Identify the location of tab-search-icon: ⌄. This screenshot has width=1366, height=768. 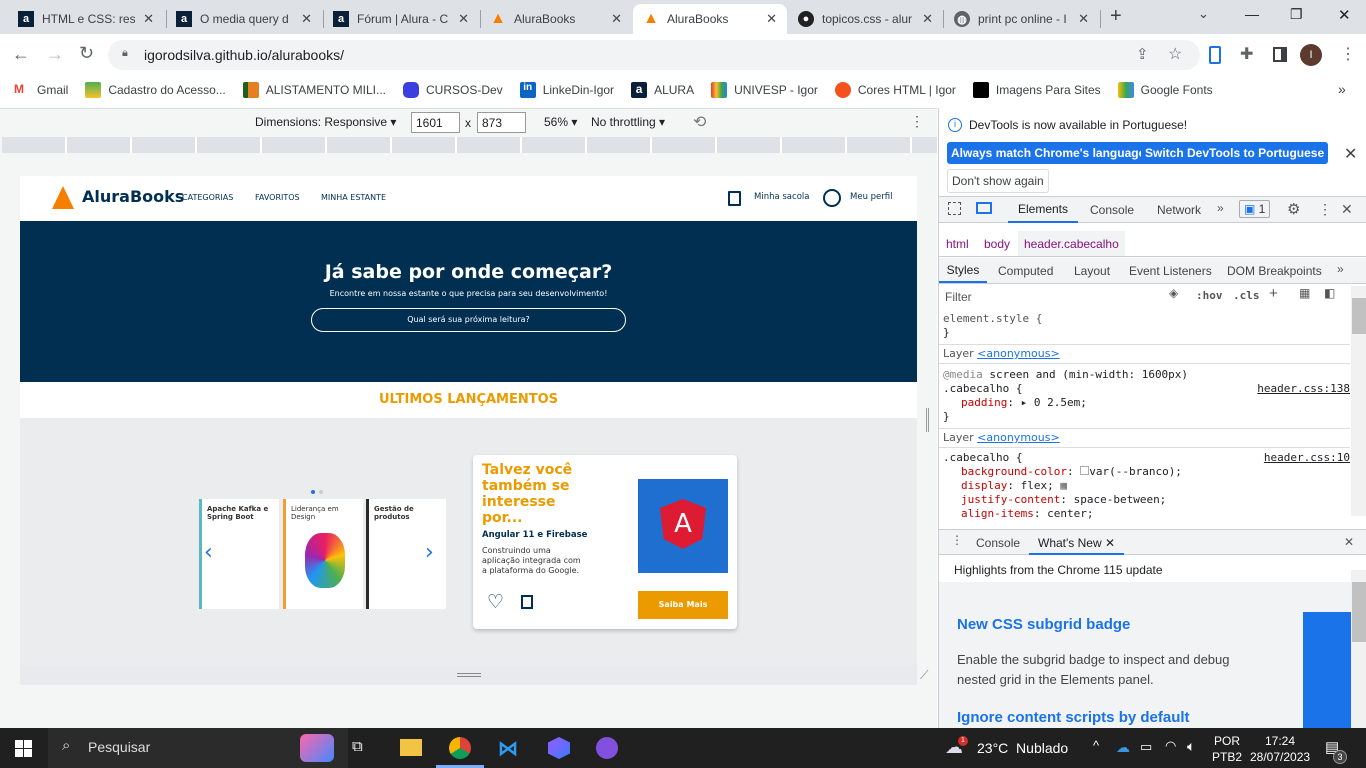
(1203, 14).